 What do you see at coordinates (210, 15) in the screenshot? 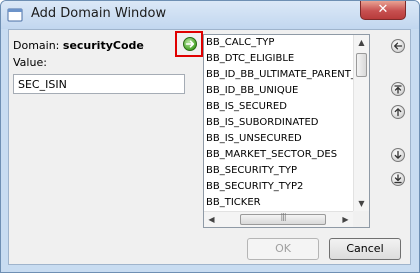
I see `title-bar: Add Domain Window ✕` at bounding box center [210, 15].